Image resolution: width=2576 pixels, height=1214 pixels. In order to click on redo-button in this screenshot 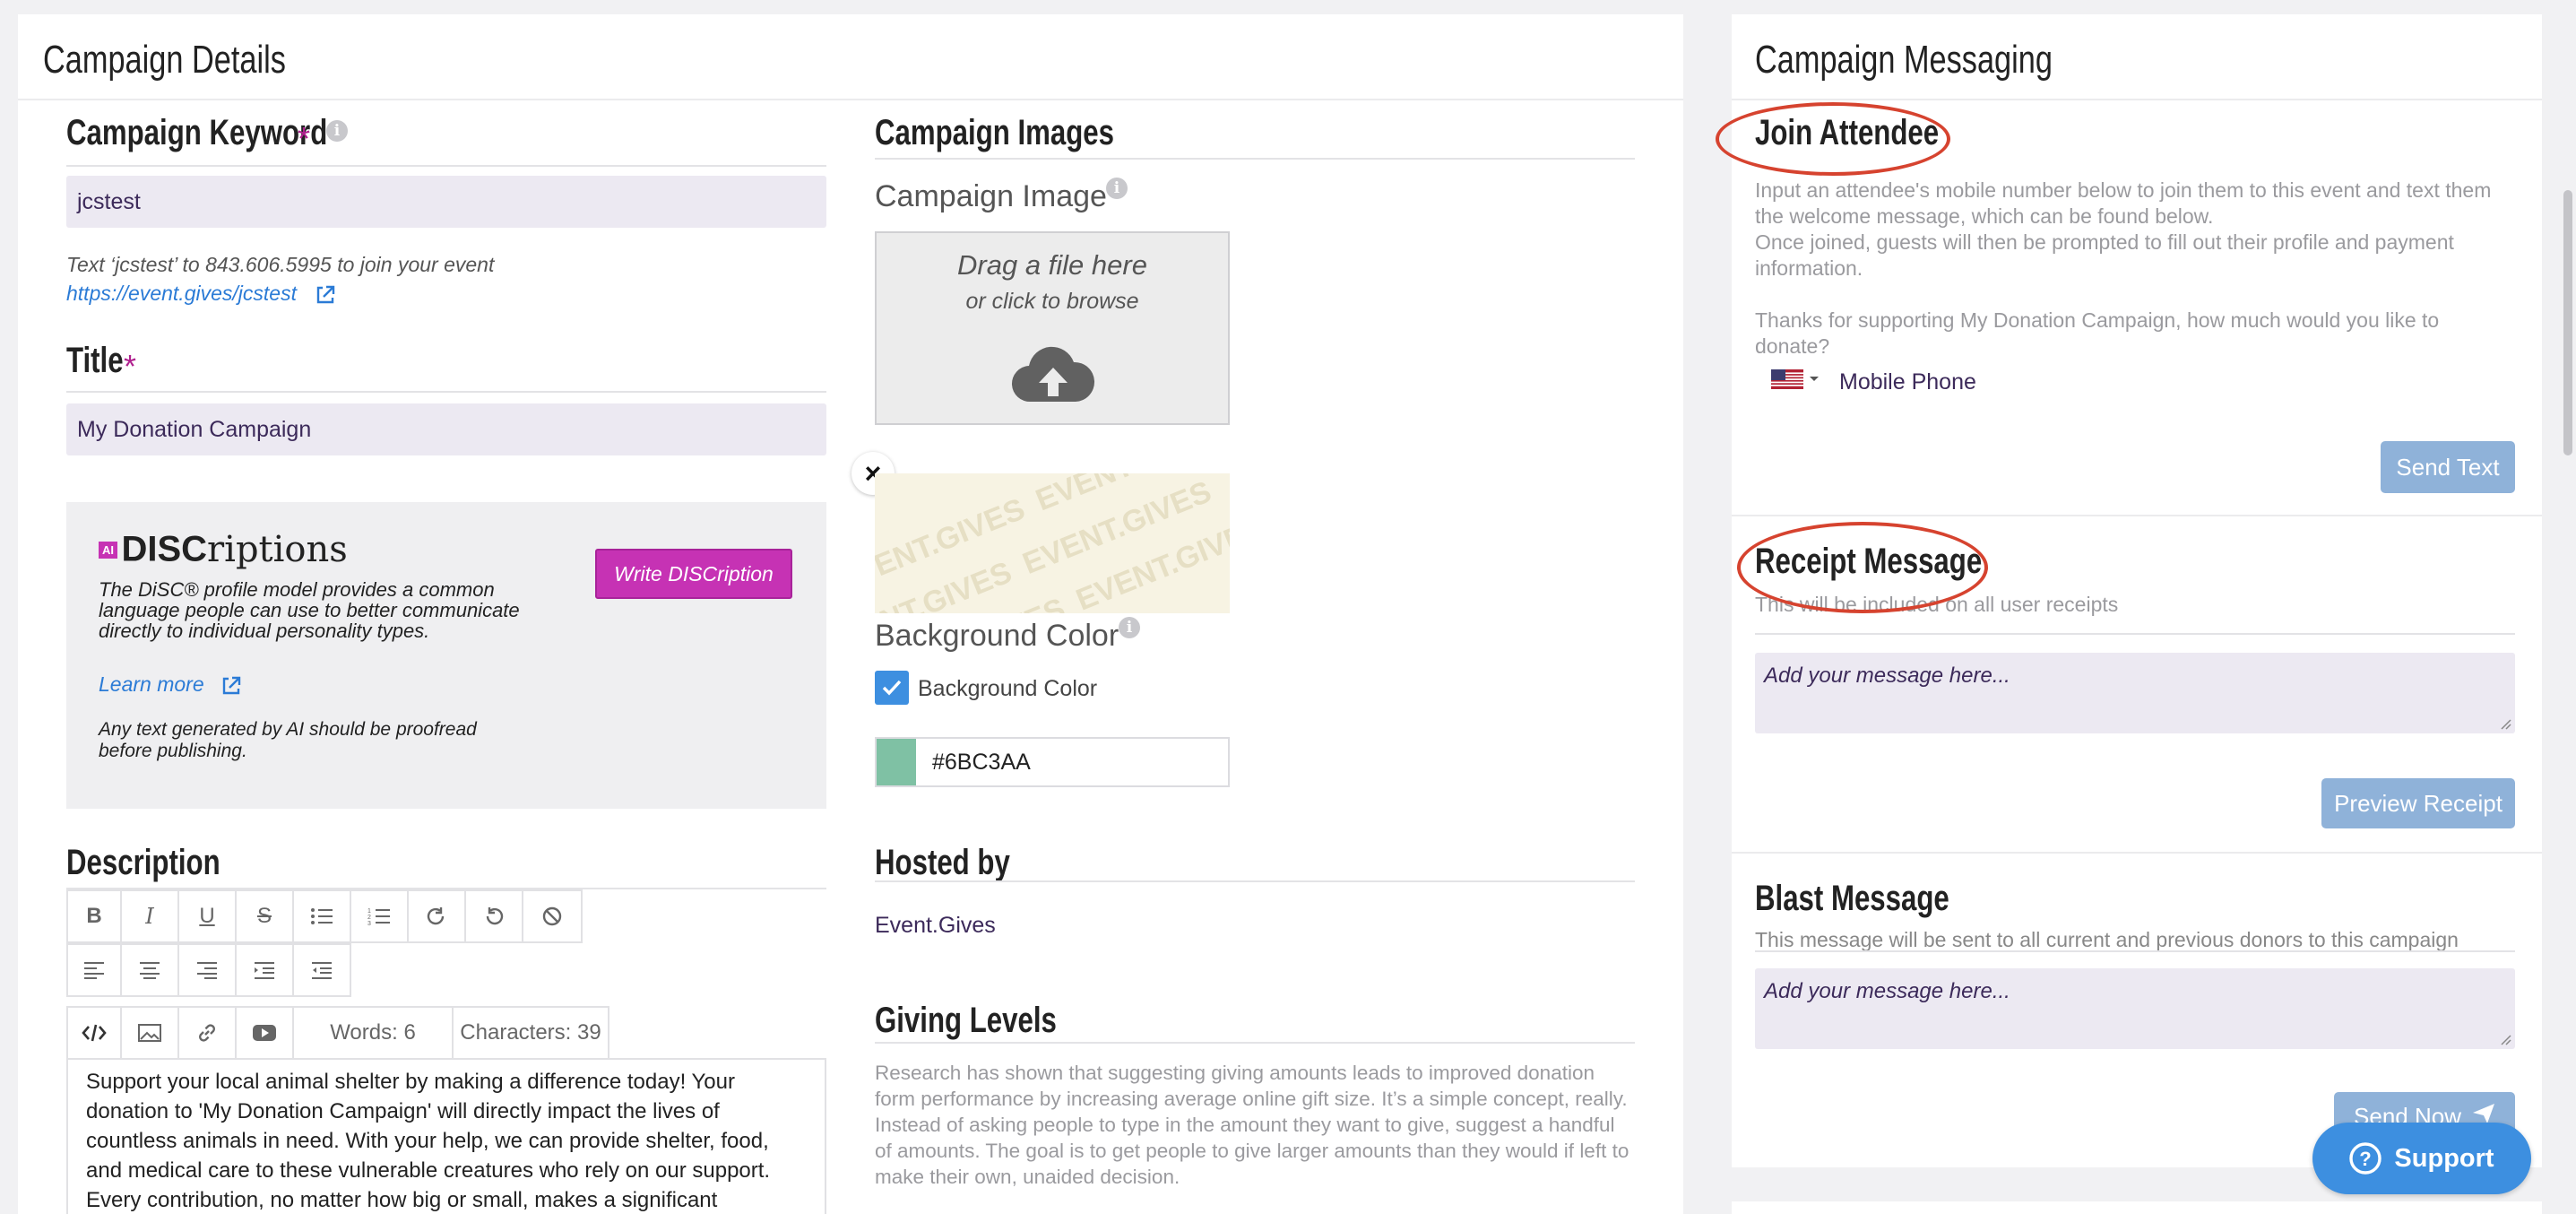, I will do `click(436, 916)`.